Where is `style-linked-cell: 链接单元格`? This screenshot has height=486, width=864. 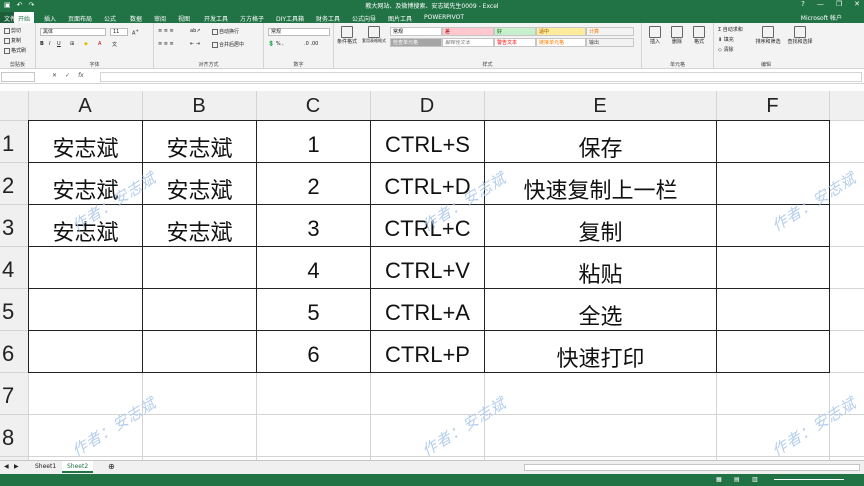 style-linked-cell: 链接单元格 is located at coordinates (561, 42).